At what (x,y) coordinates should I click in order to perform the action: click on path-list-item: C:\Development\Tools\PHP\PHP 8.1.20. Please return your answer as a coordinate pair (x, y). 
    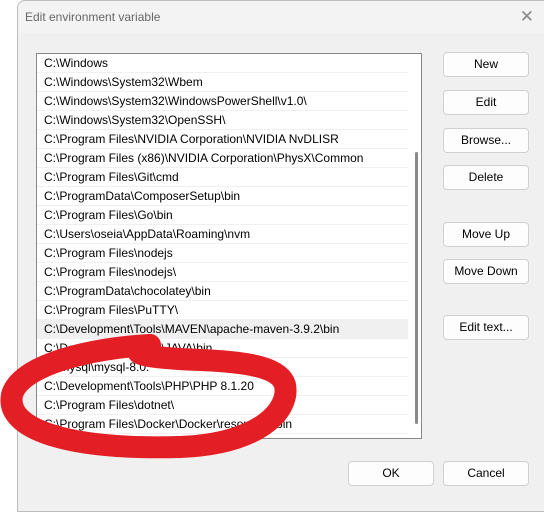
    Looking at the image, I should click on (222, 386).